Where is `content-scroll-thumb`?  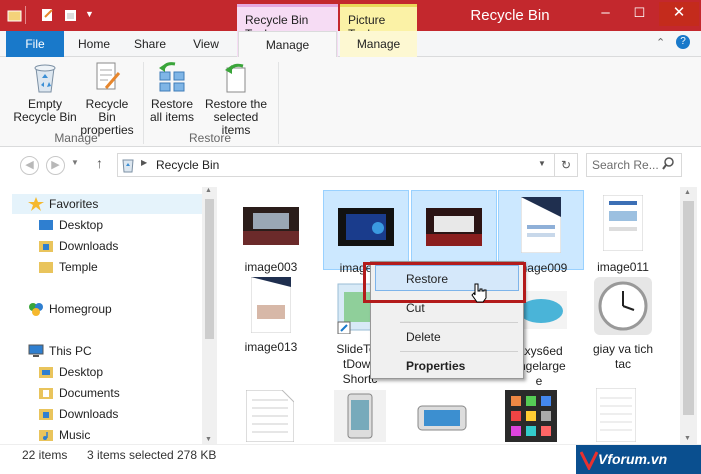
content-scroll-thumb is located at coordinates (688, 308).